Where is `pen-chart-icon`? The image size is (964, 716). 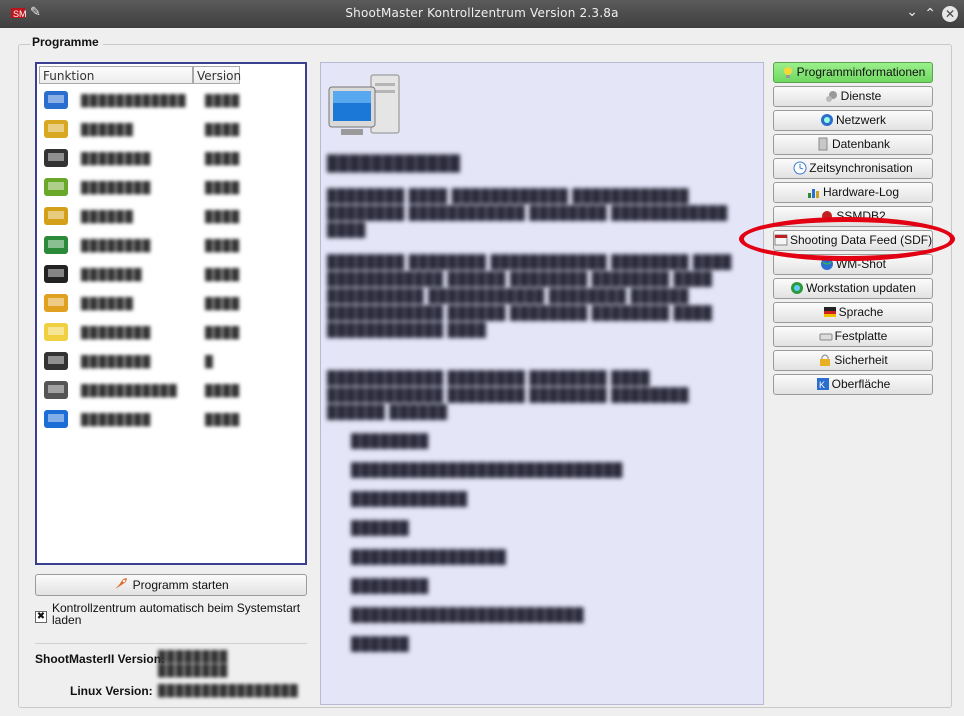
pen-chart-icon is located at coordinates (56, 188).